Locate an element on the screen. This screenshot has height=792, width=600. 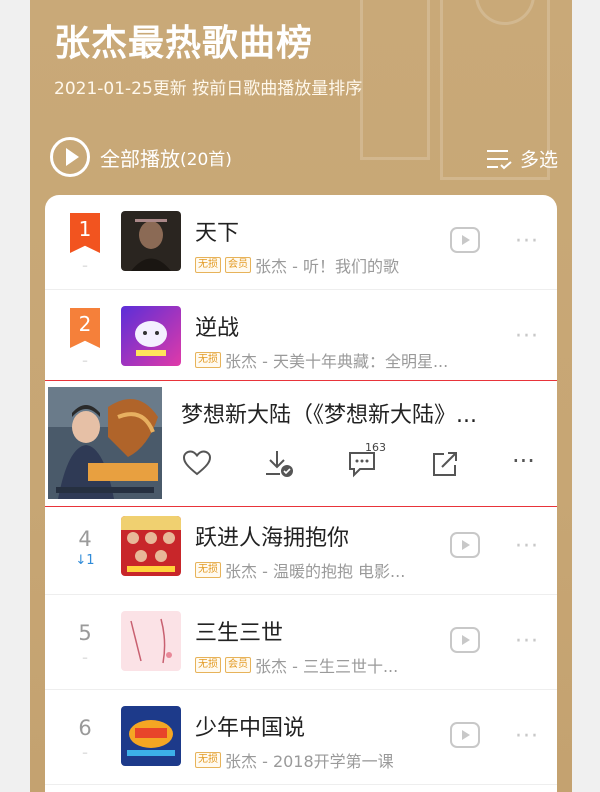
rank-column: 1 – is located at coordinates (85, 242).